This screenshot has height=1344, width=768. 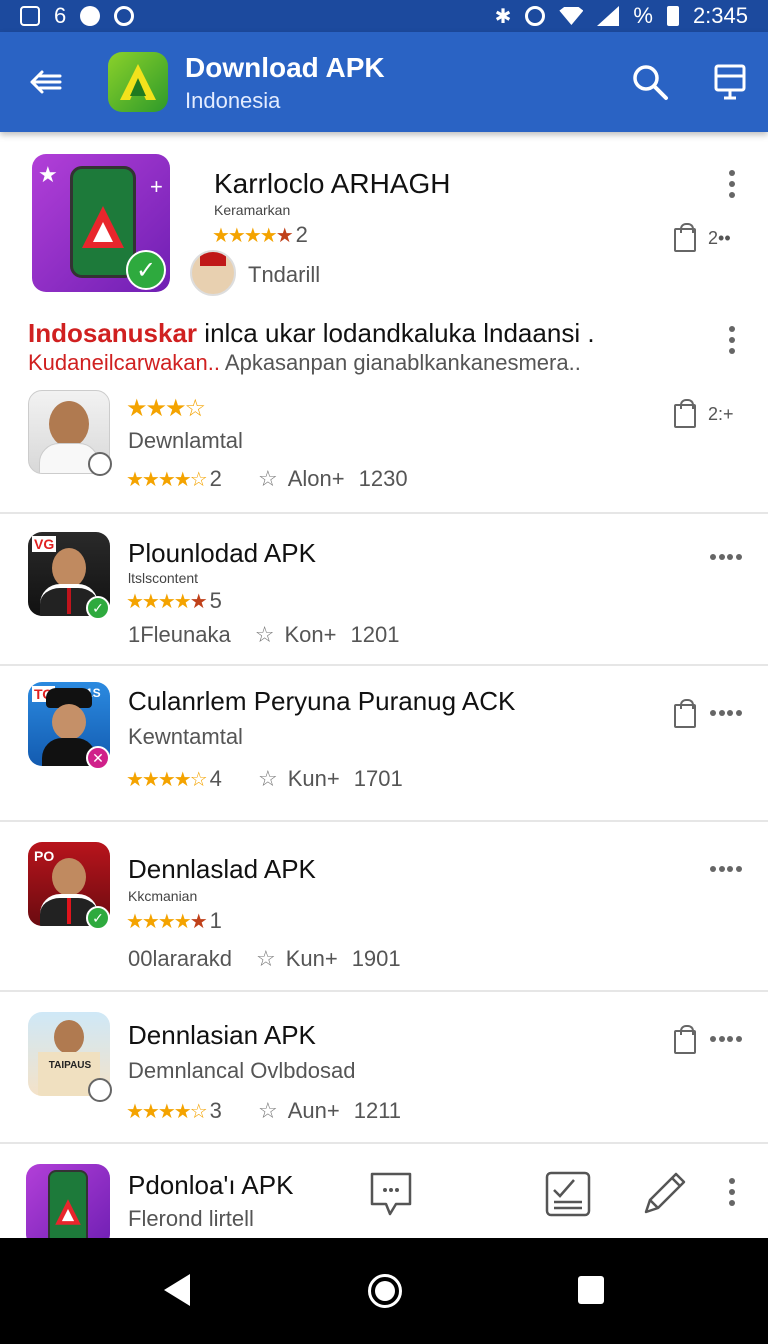 What do you see at coordinates (242, 1070) in the screenshot?
I see `list-item-subtitle: Demnlancal Ovlbdosad` at bounding box center [242, 1070].